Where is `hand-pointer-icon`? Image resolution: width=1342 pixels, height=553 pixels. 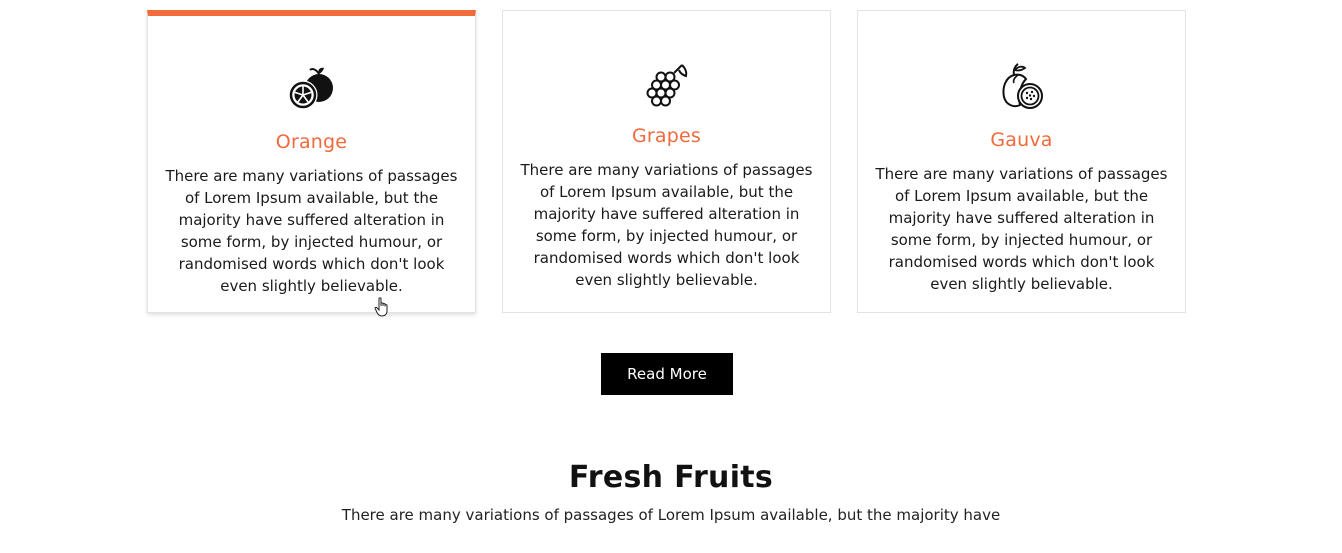 hand-pointer-icon is located at coordinates (381, 307).